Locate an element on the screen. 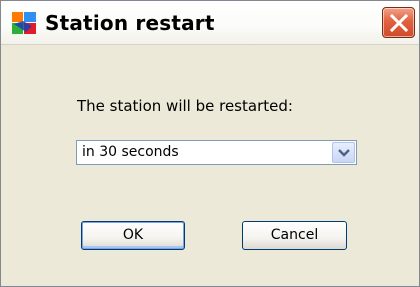 The height and width of the screenshot is (287, 420). restart-delay-select: in 30 seconds is located at coordinates (216, 152).